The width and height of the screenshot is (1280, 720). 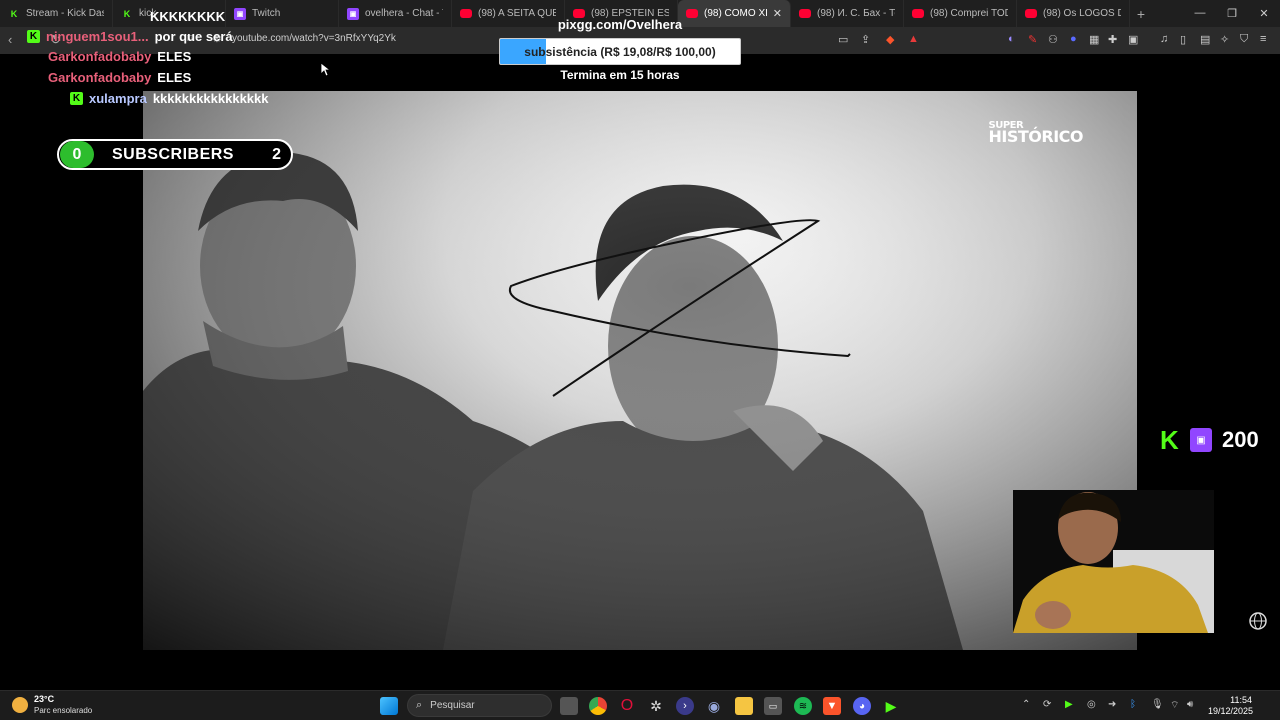 I want to click on tab-kick-dashboard: KStream - Kick Dashboard, so click(x=56, y=13).